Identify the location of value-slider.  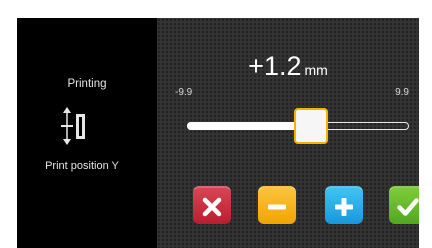
(298, 126).